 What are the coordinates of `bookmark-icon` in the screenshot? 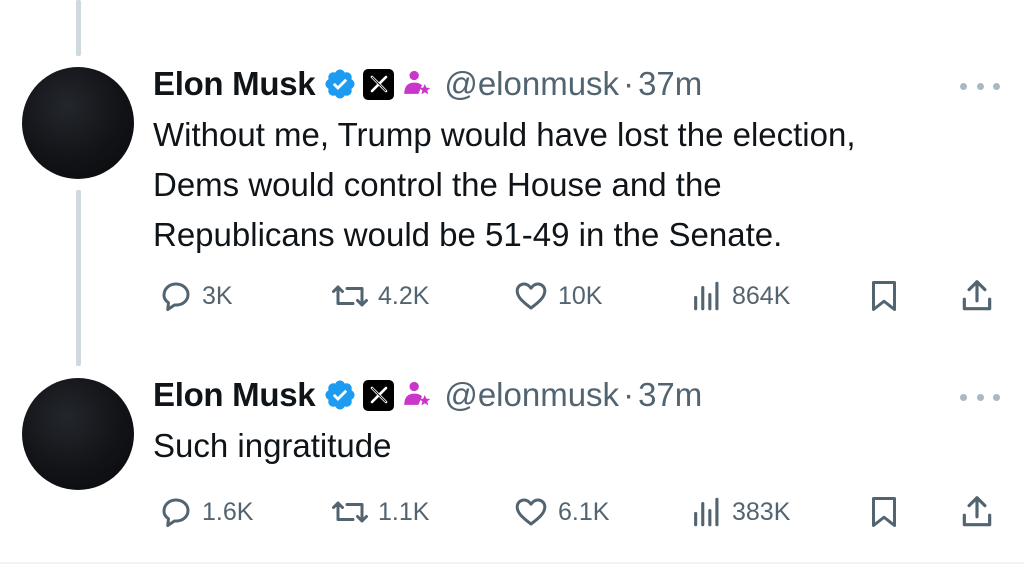 It's located at (884, 512).